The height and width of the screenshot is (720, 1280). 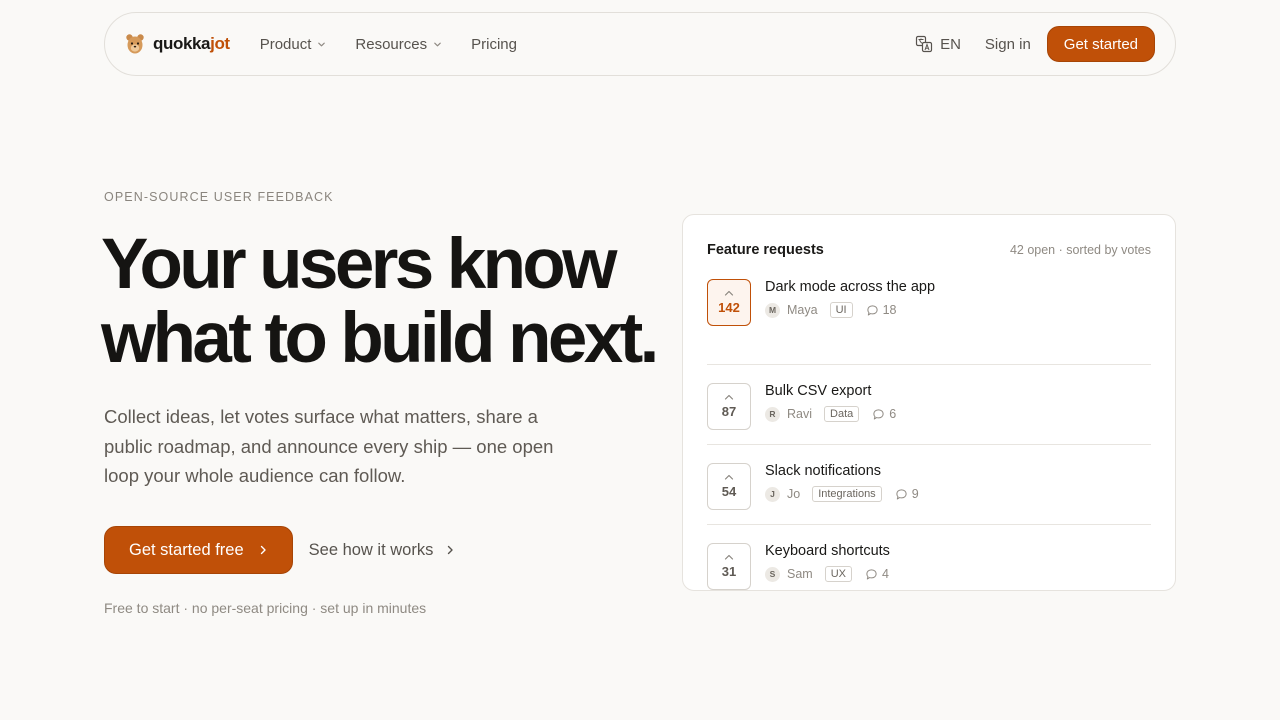 I want to click on upvote-button: 142, so click(x=729, y=302).